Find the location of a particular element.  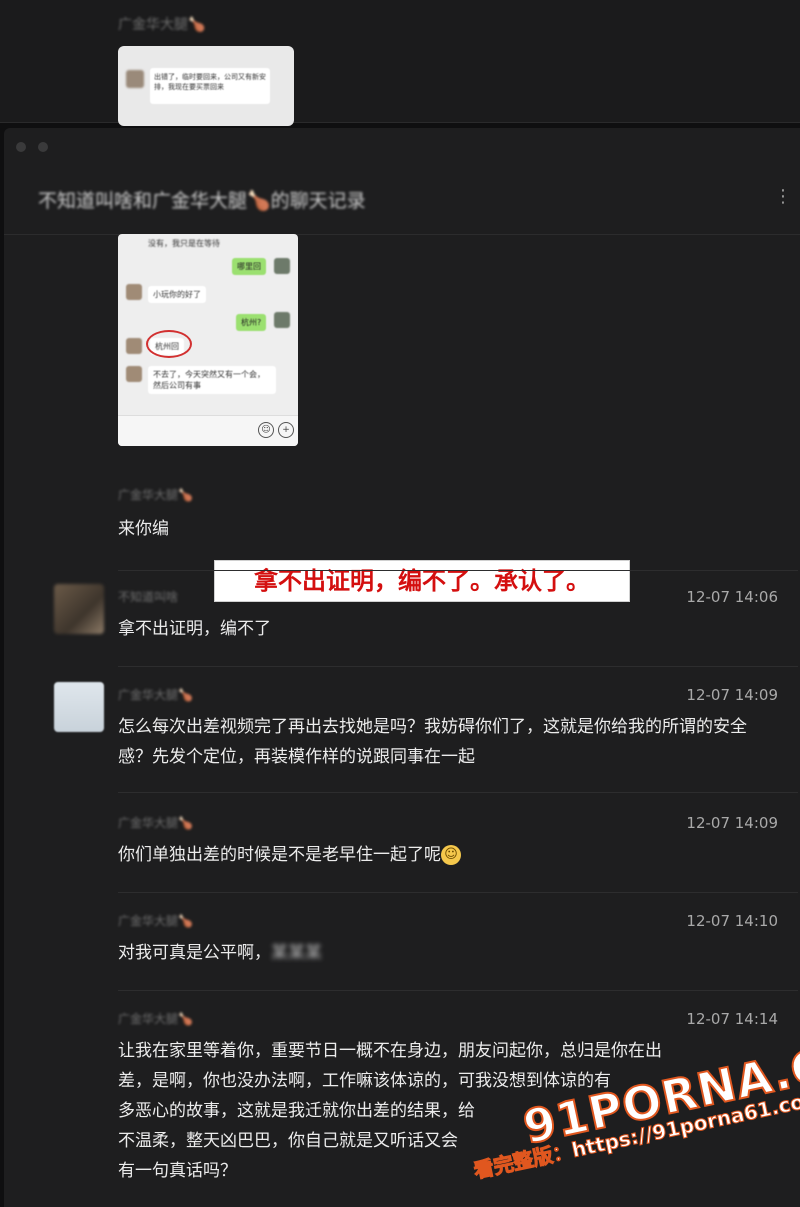

sender-name: 不知道叫啥 is located at coordinates (148, 597).